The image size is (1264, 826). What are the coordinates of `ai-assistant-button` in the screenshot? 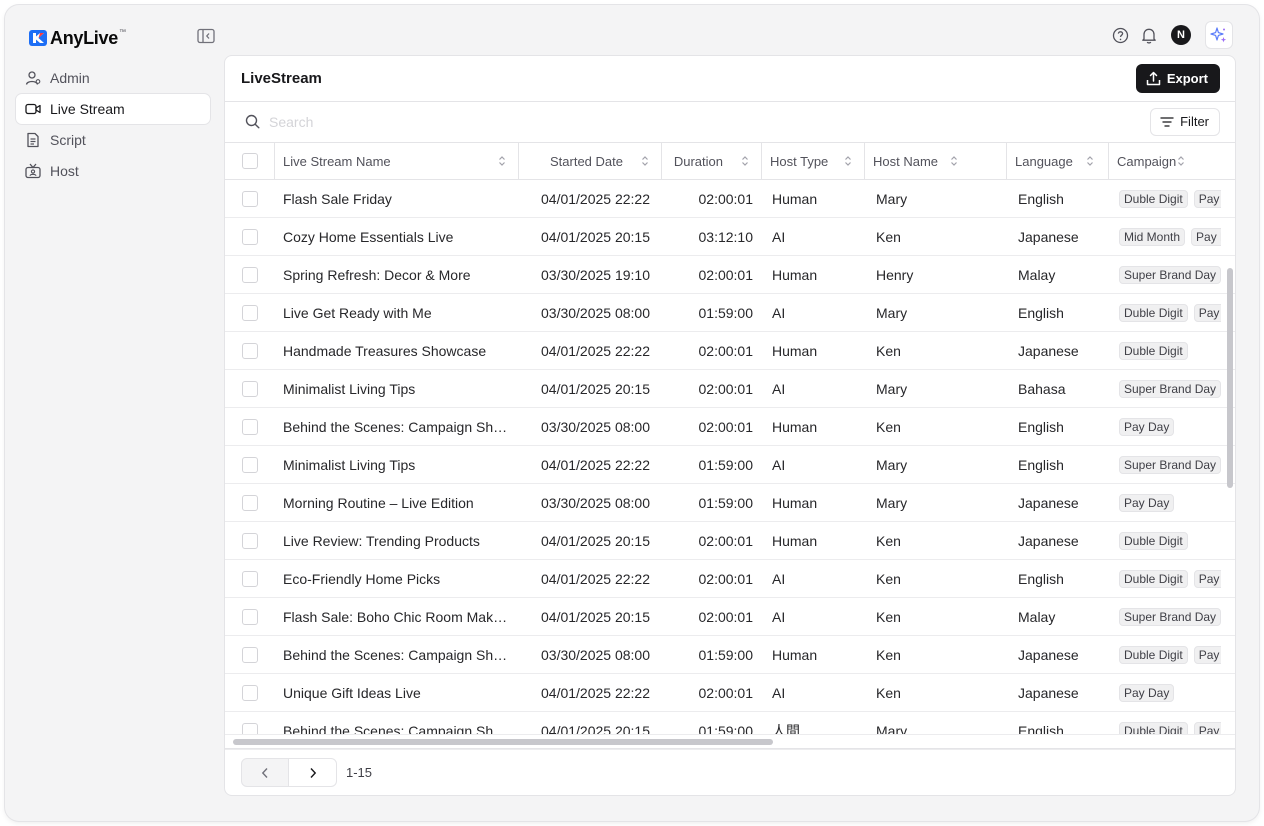 It's located at (1219, 35).